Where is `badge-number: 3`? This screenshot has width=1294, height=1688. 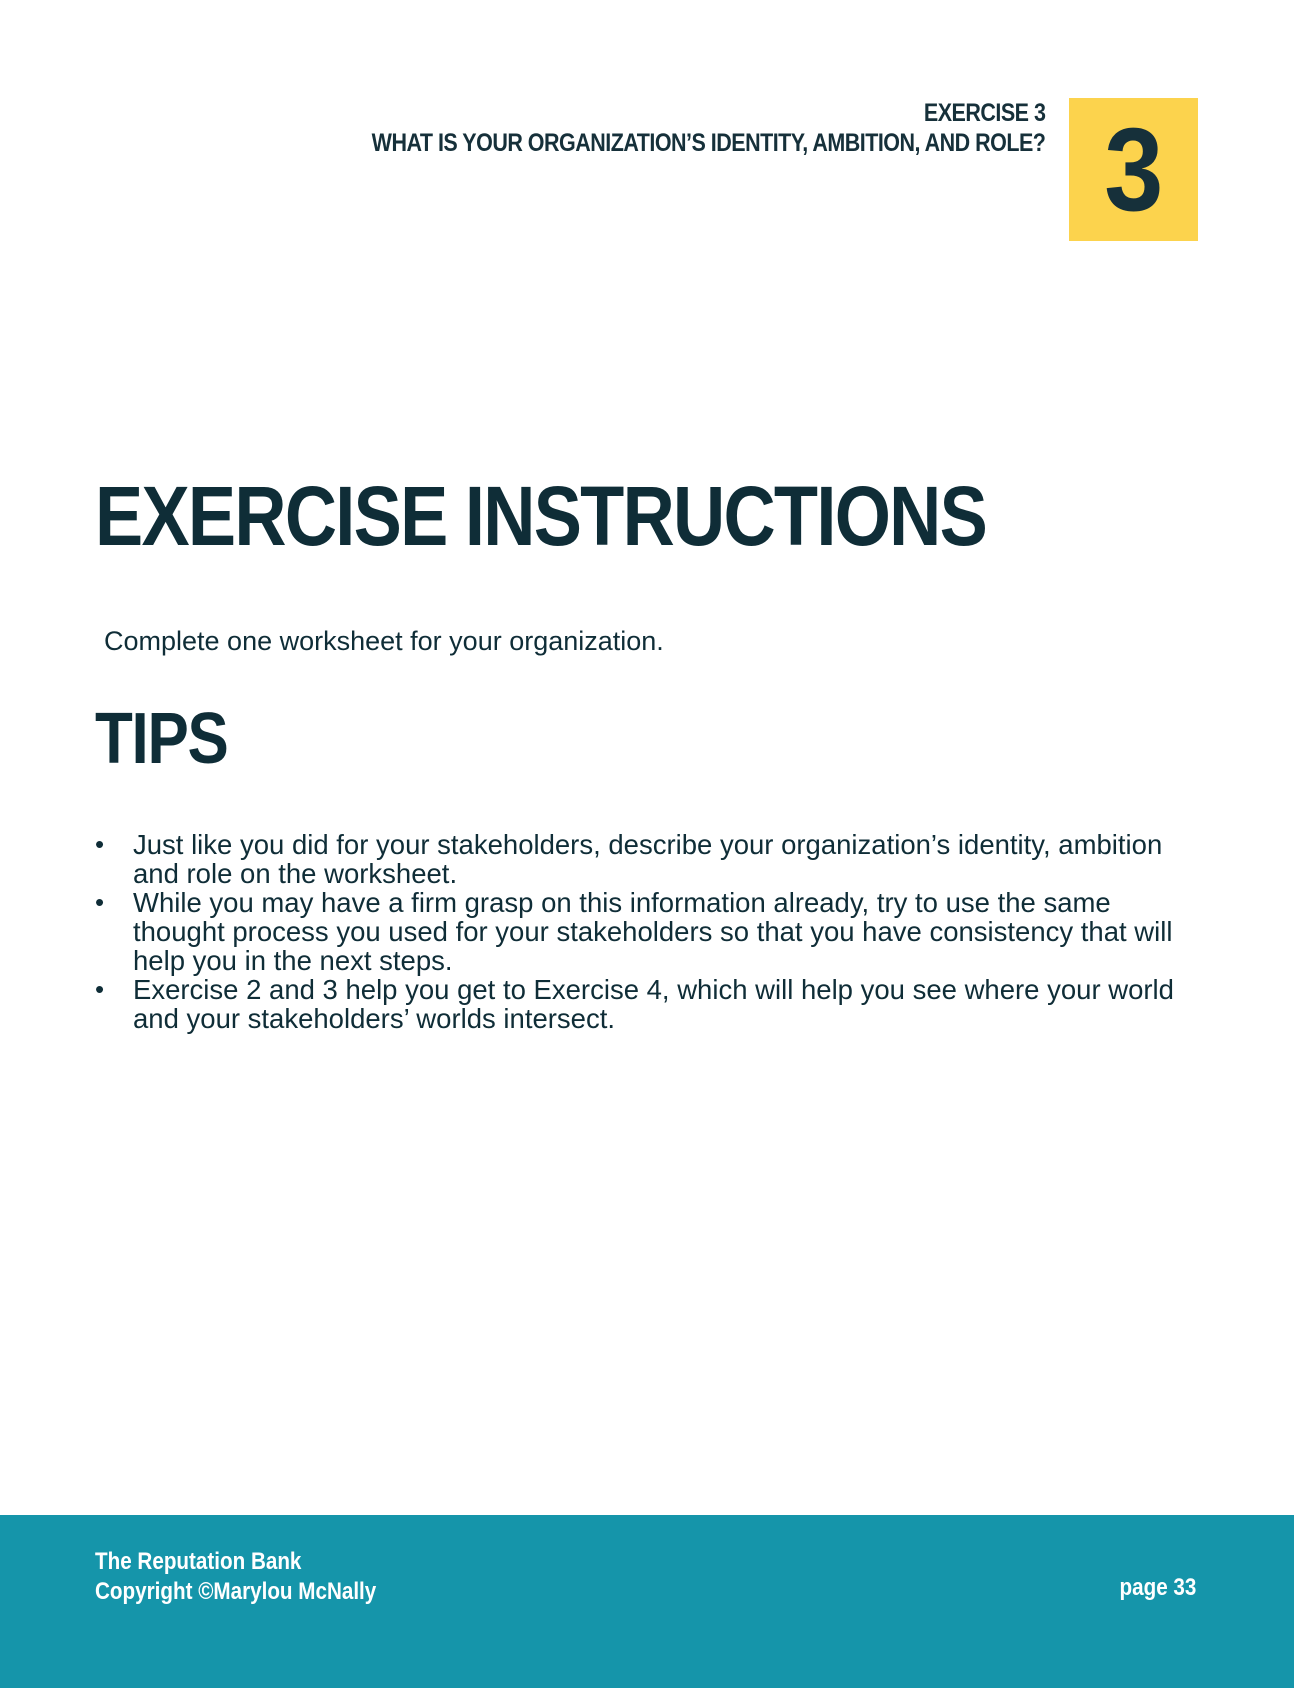
badge-number: 3 is located at coordinates (1133, 169).